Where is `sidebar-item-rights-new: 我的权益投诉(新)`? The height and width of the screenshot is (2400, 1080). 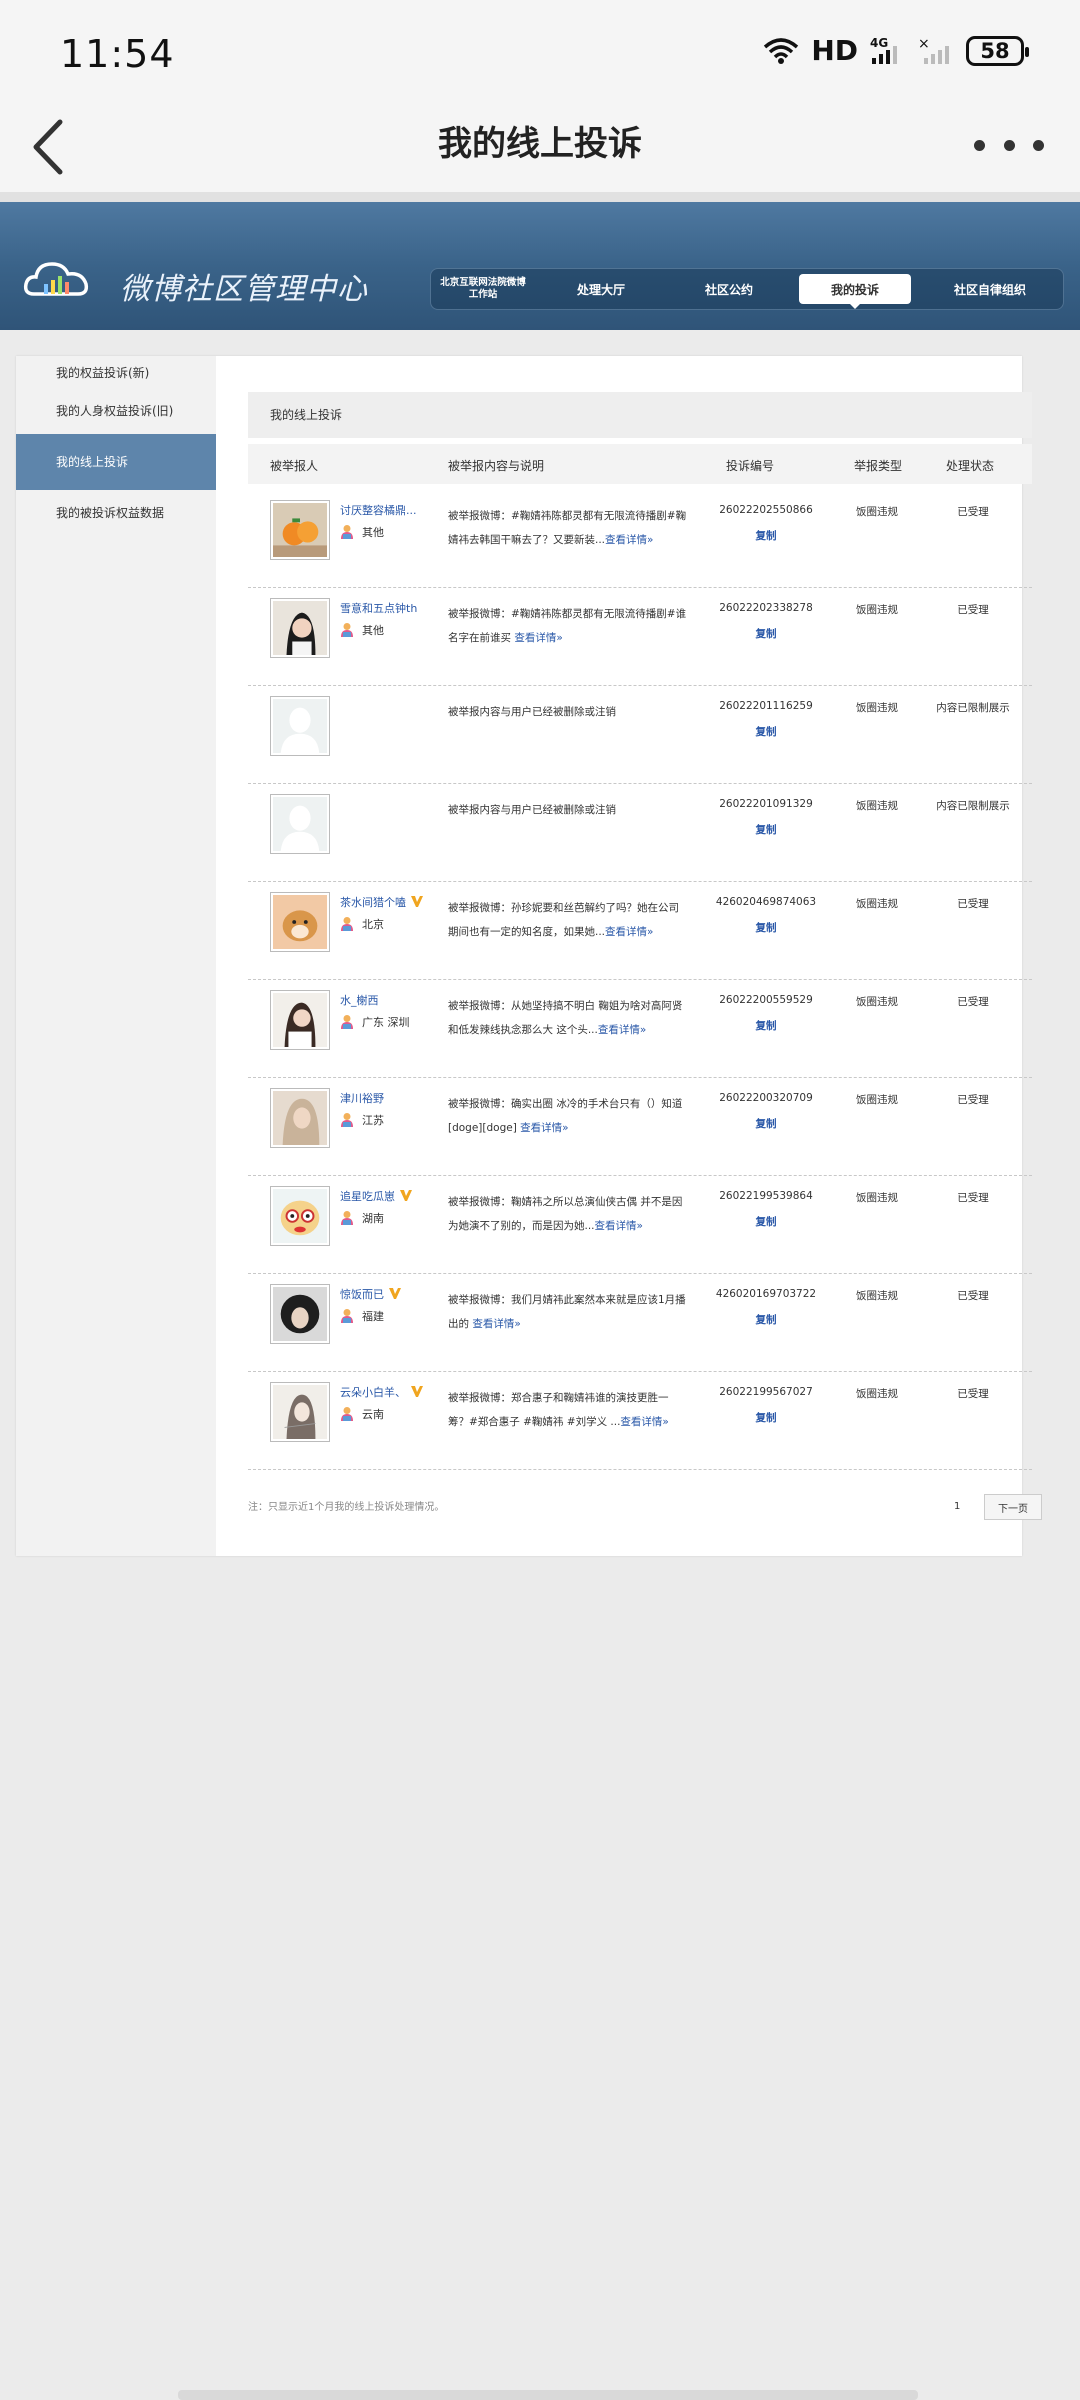
sidebar-item-rights-new: 我的权益投诉(新) is located at coordinates (116, 372).